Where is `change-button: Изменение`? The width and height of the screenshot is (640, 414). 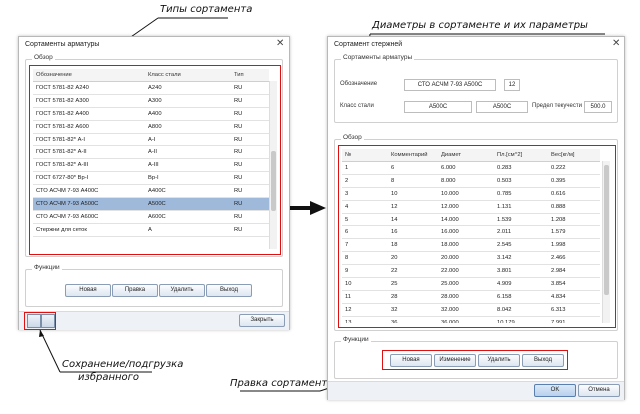
change-button: Изменение is located at coordinates (455, 360).